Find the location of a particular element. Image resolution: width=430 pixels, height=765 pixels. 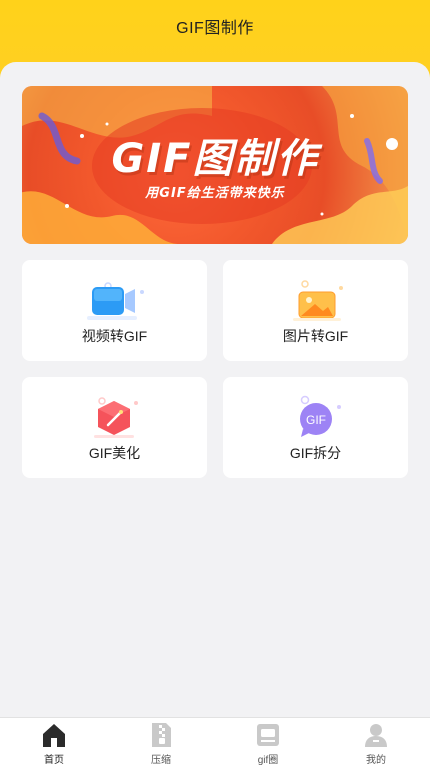

tab-gif-circle-label: gif圈 is located at coordinates (268, 760).